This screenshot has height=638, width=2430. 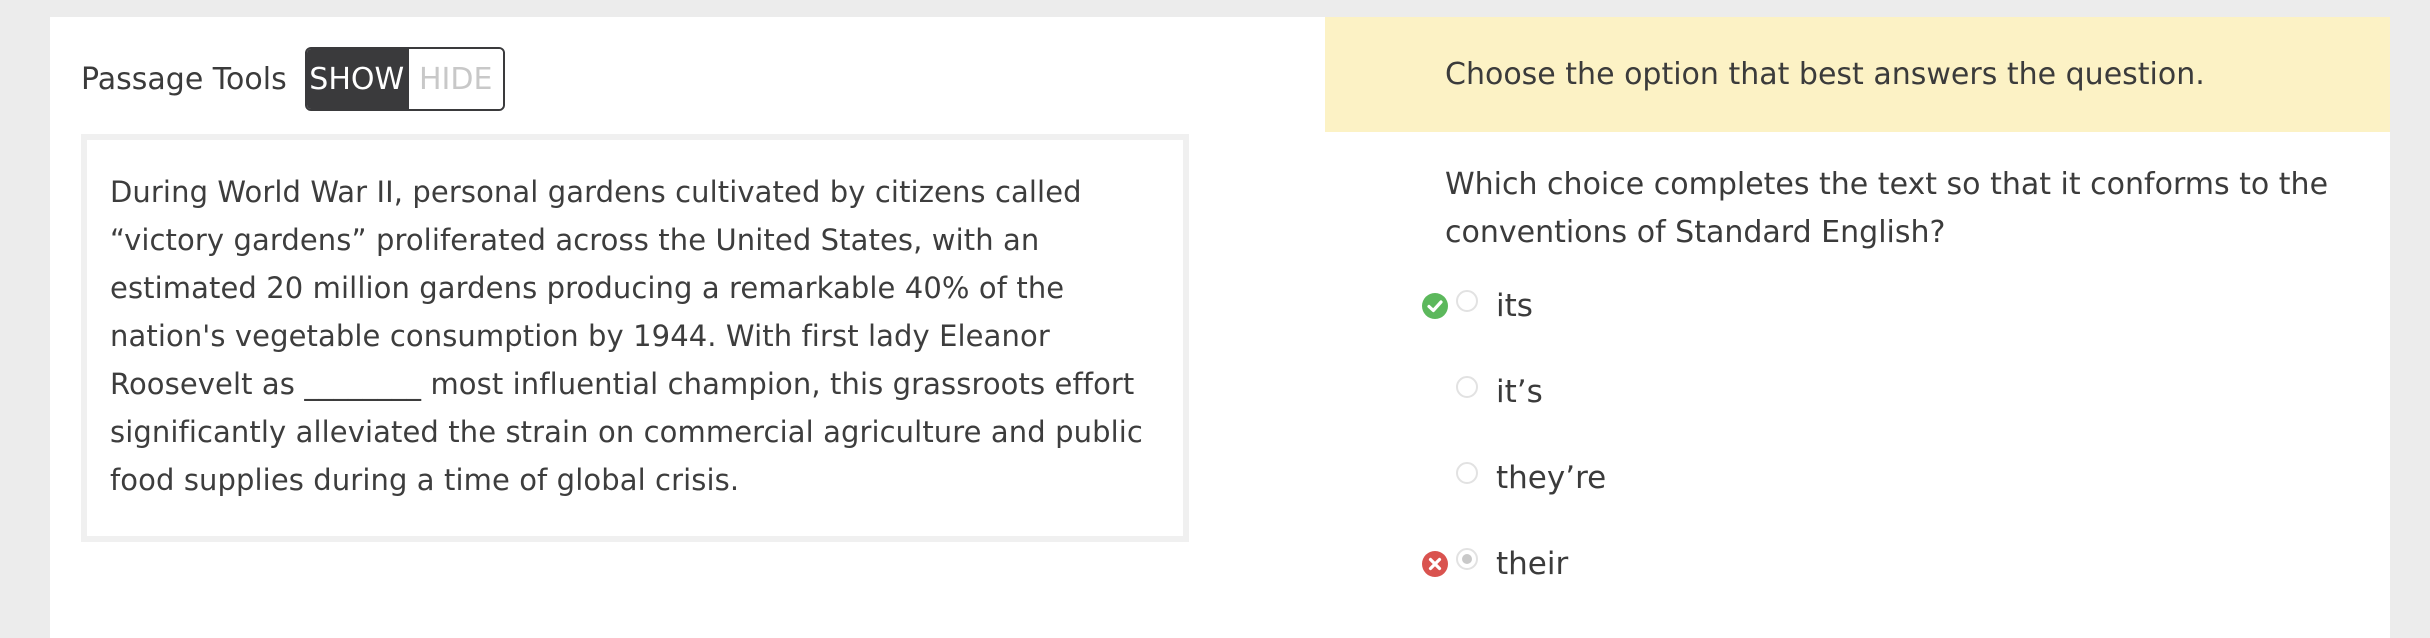 What do you see at coordinates (293, 79) in the screenshot?
I see `passage-tools: Passage Tools SHOW HIDE` at bounding box center [293, 79].